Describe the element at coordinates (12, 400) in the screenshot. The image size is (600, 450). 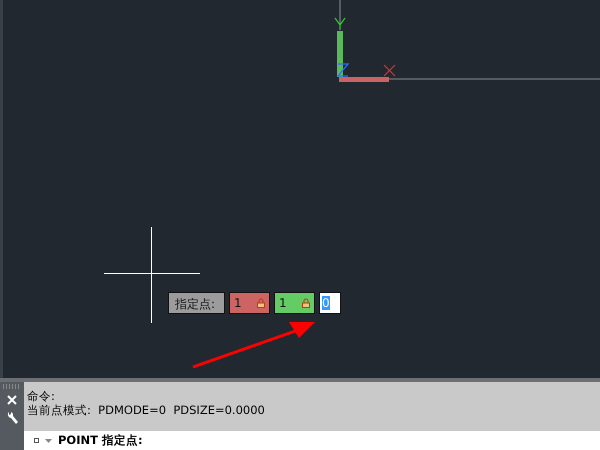
I see `close-icon` at that location.